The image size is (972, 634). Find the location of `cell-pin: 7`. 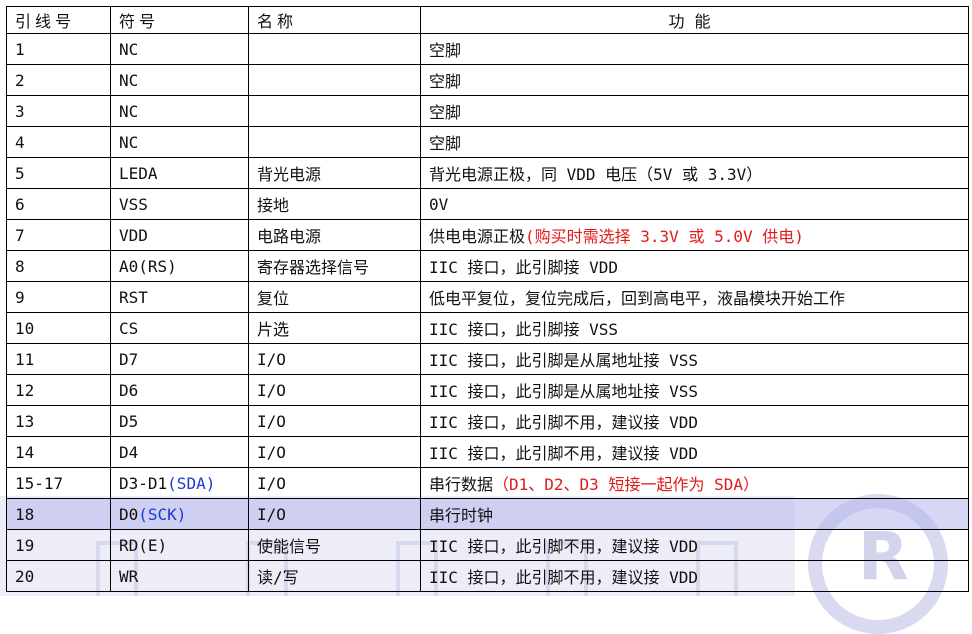

cell-pin: 7 is located at coordinates (58, 235).